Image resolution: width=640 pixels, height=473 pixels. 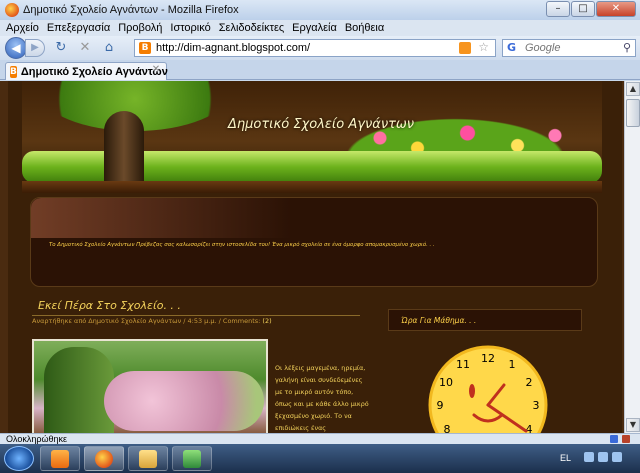 I want to click on menu-file: Αρχείο, so click(x=22, y=28).